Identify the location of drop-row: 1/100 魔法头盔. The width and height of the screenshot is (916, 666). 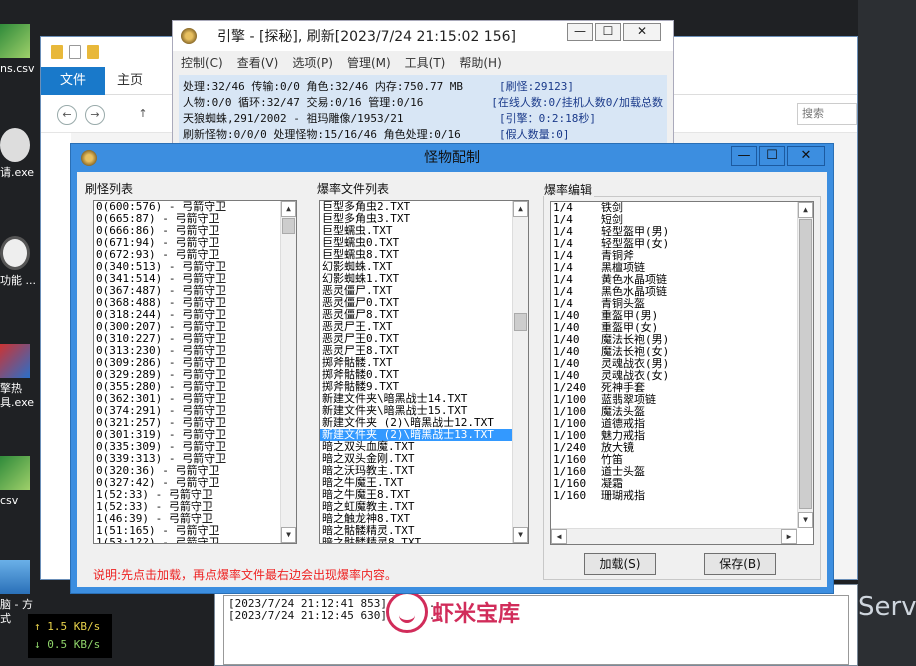
(682, 412).